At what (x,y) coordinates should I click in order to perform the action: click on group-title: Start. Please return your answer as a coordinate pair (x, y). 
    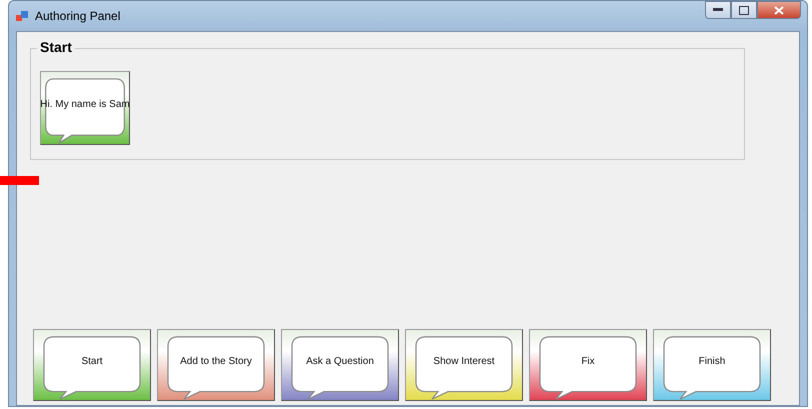
    Looking at the image, I should click on (56, 47).